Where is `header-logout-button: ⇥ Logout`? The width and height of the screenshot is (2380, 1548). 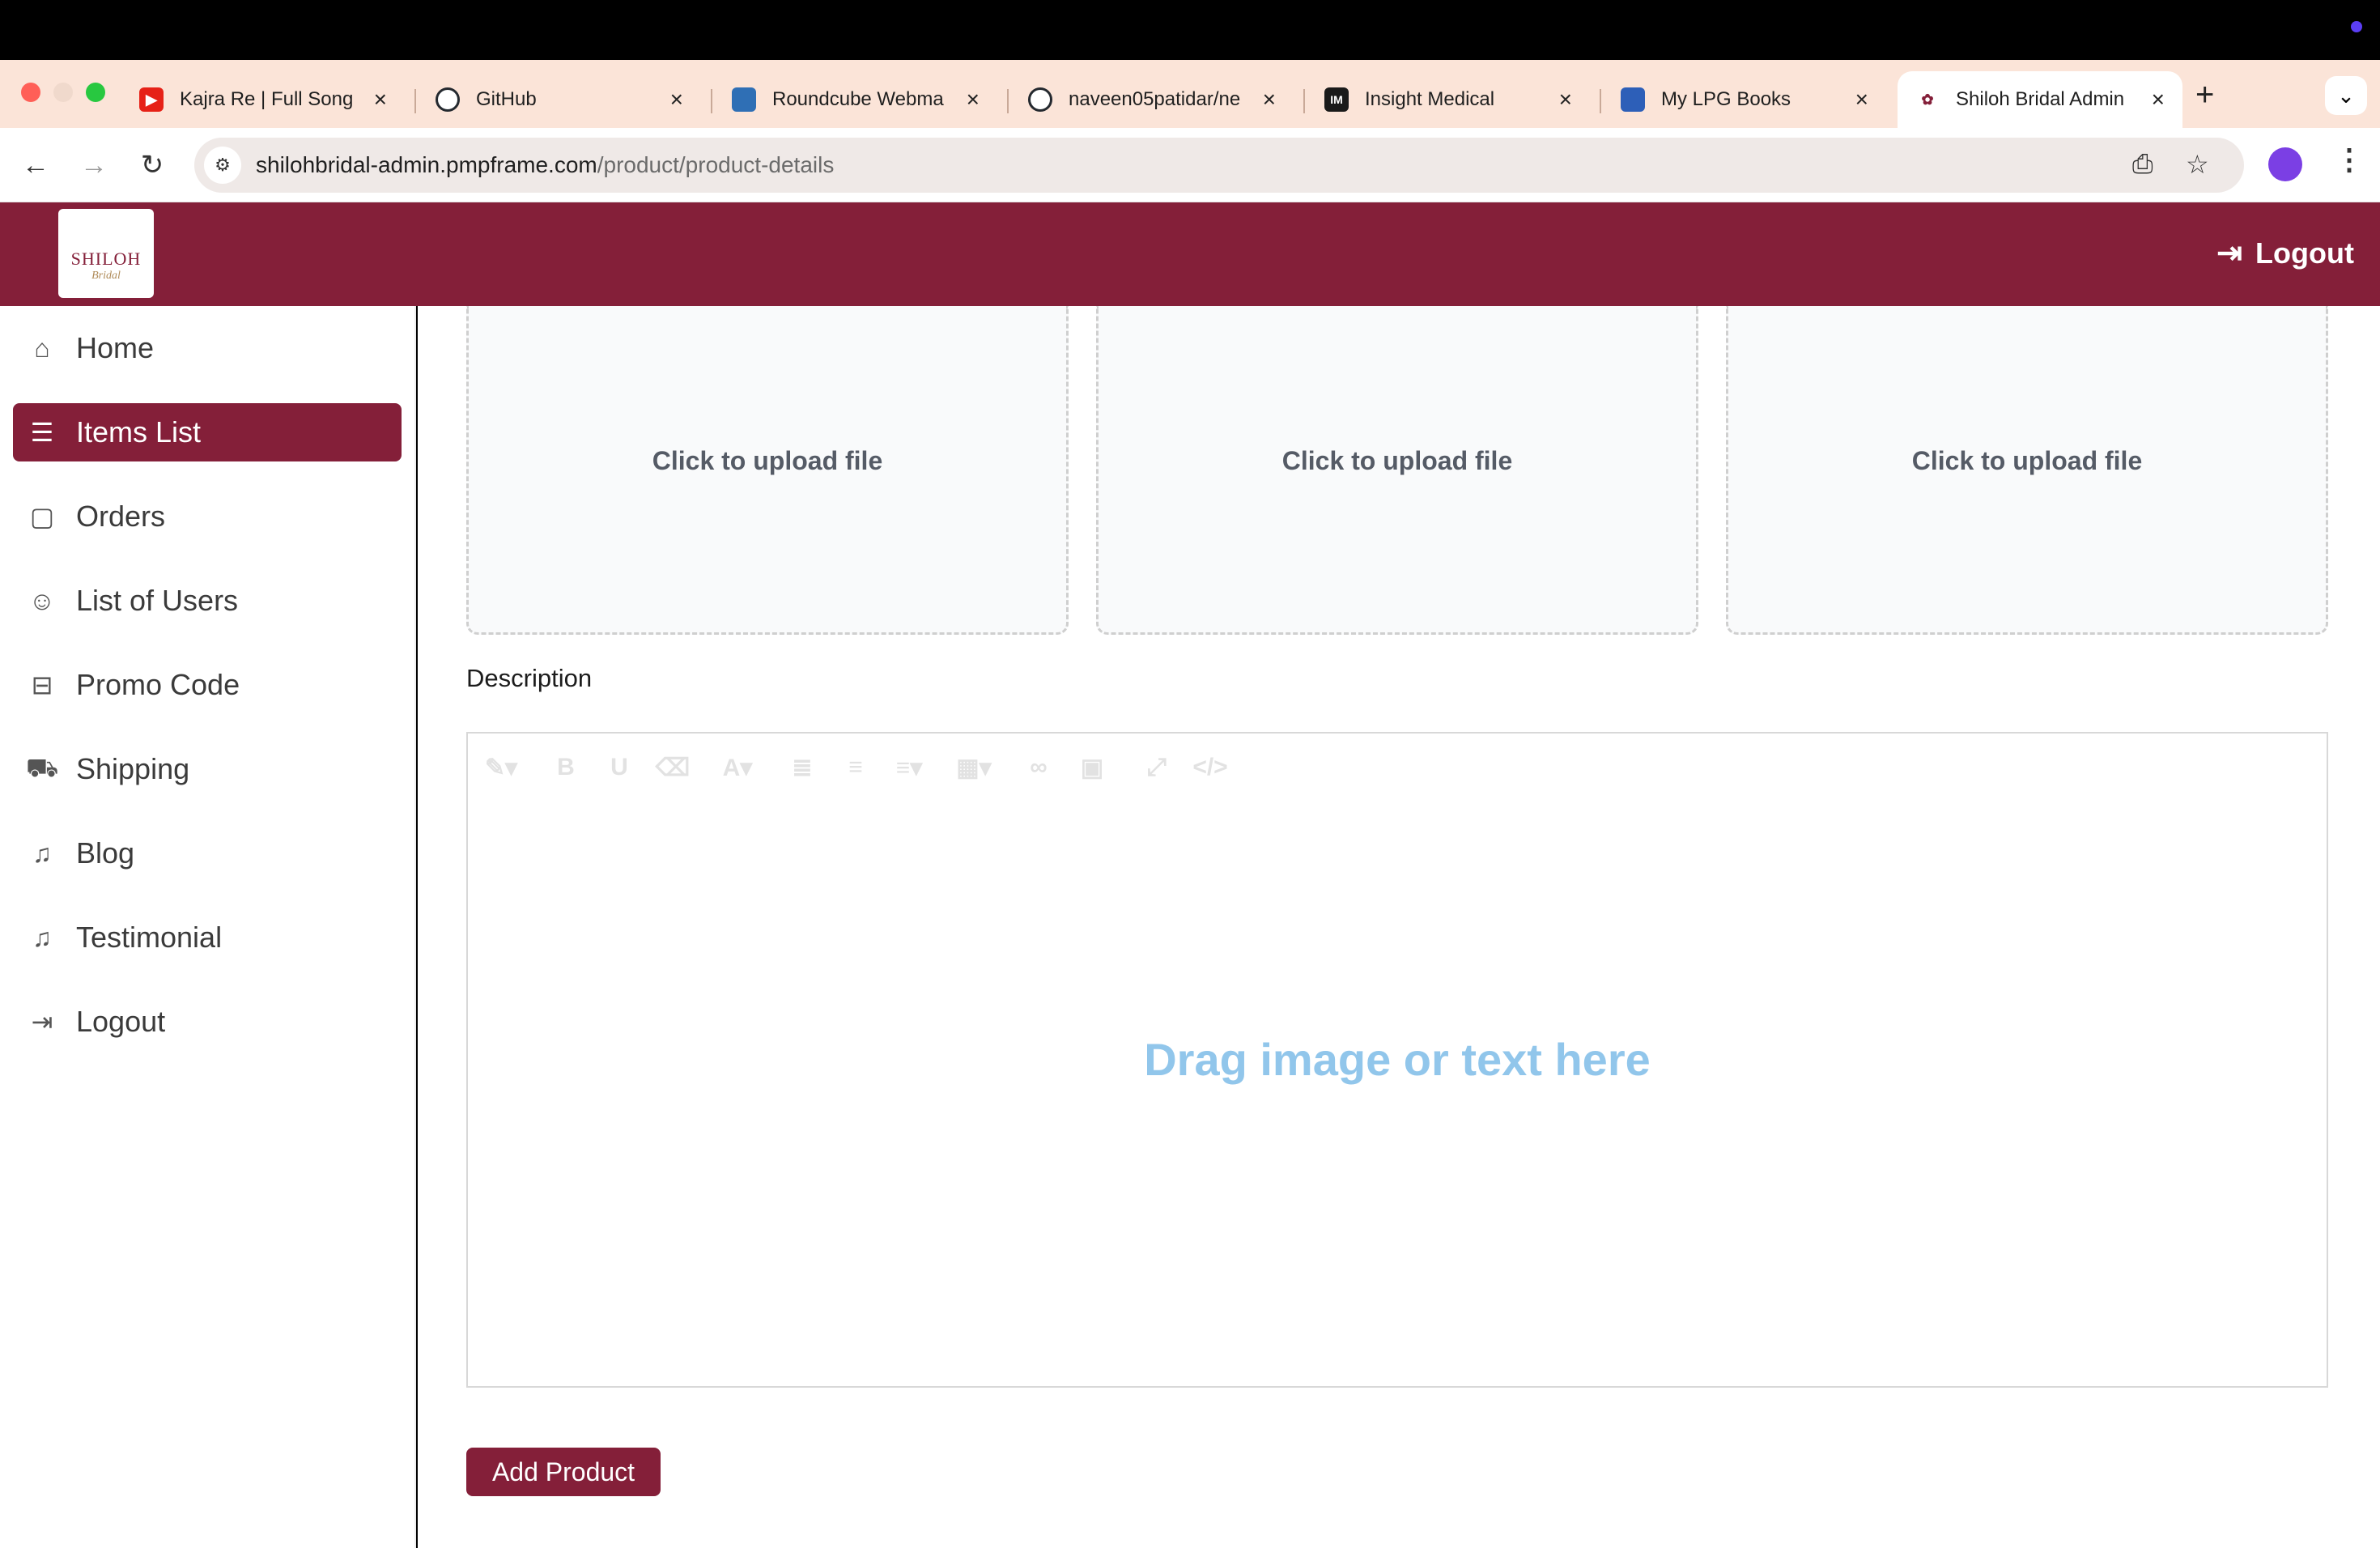 header-logout-button: ⇥ Logout is located at coordinates (2285, 253).